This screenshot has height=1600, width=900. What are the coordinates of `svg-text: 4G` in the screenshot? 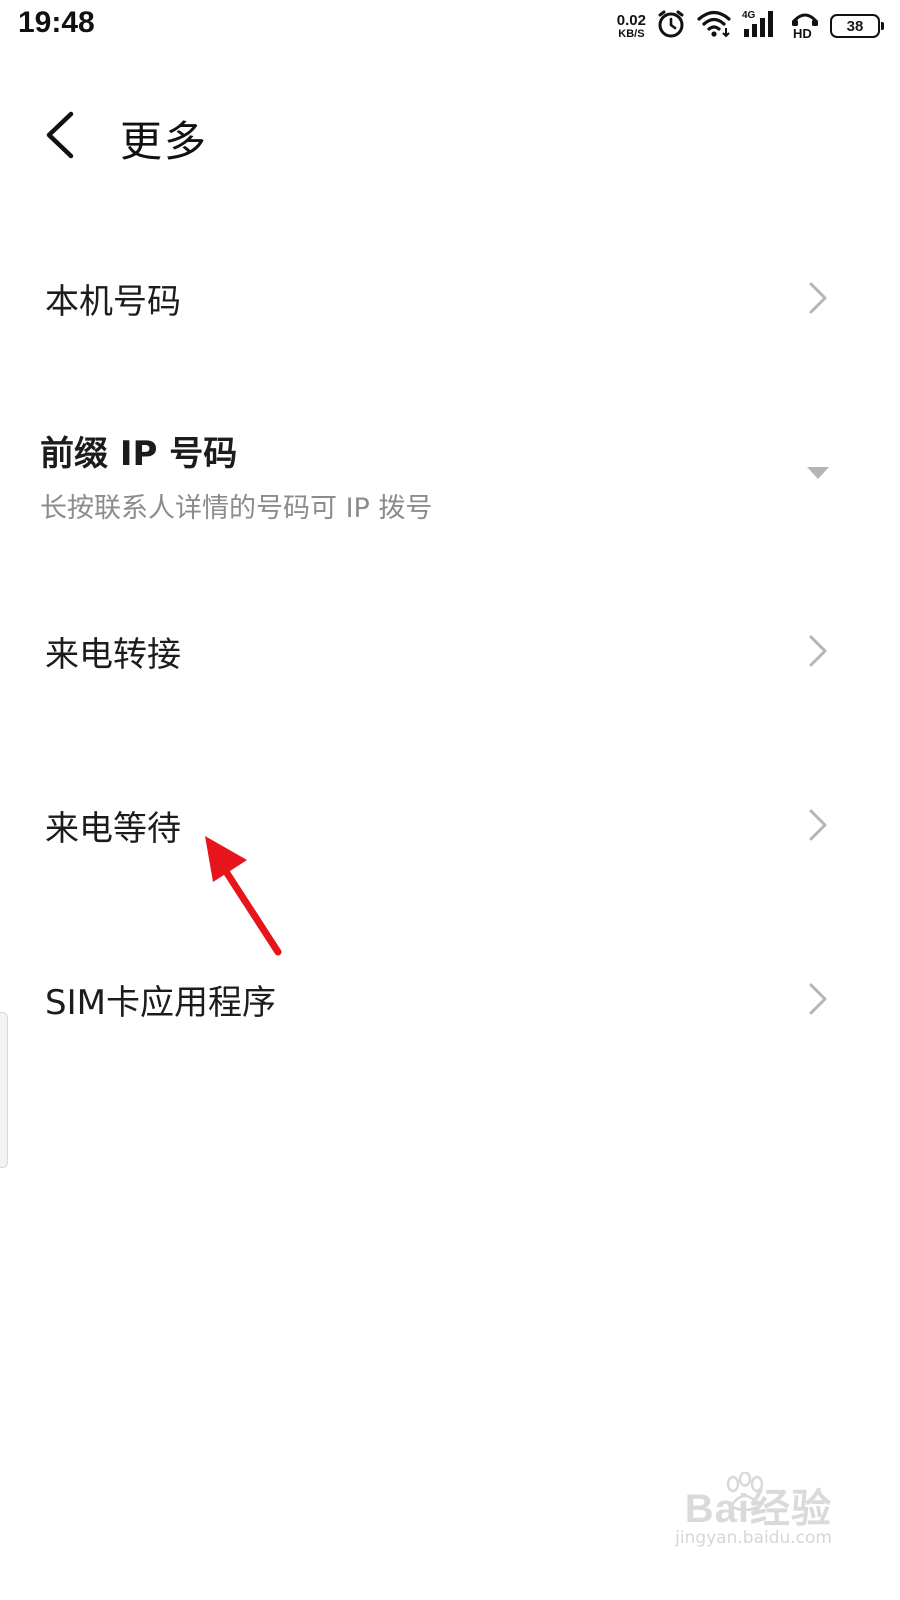 It's located at (749, 15).